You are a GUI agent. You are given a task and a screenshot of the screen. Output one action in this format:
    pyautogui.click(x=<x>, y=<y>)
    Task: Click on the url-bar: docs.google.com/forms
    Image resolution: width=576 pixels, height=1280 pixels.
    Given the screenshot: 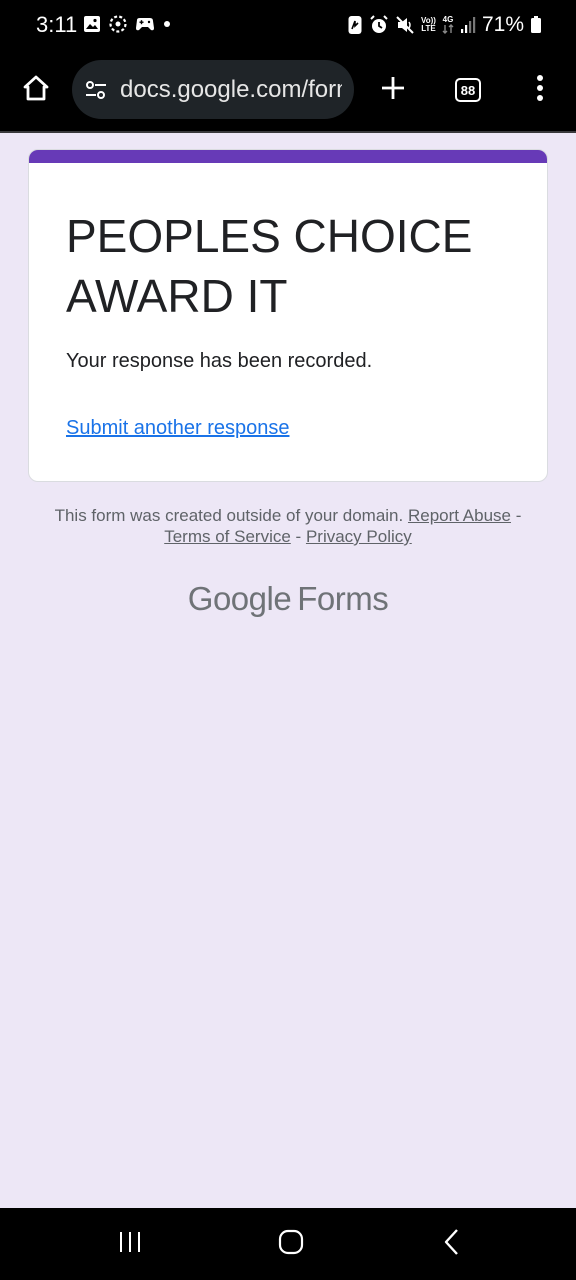 What is the action you would take?
    pyautogui.click(x=213, y=89)
    